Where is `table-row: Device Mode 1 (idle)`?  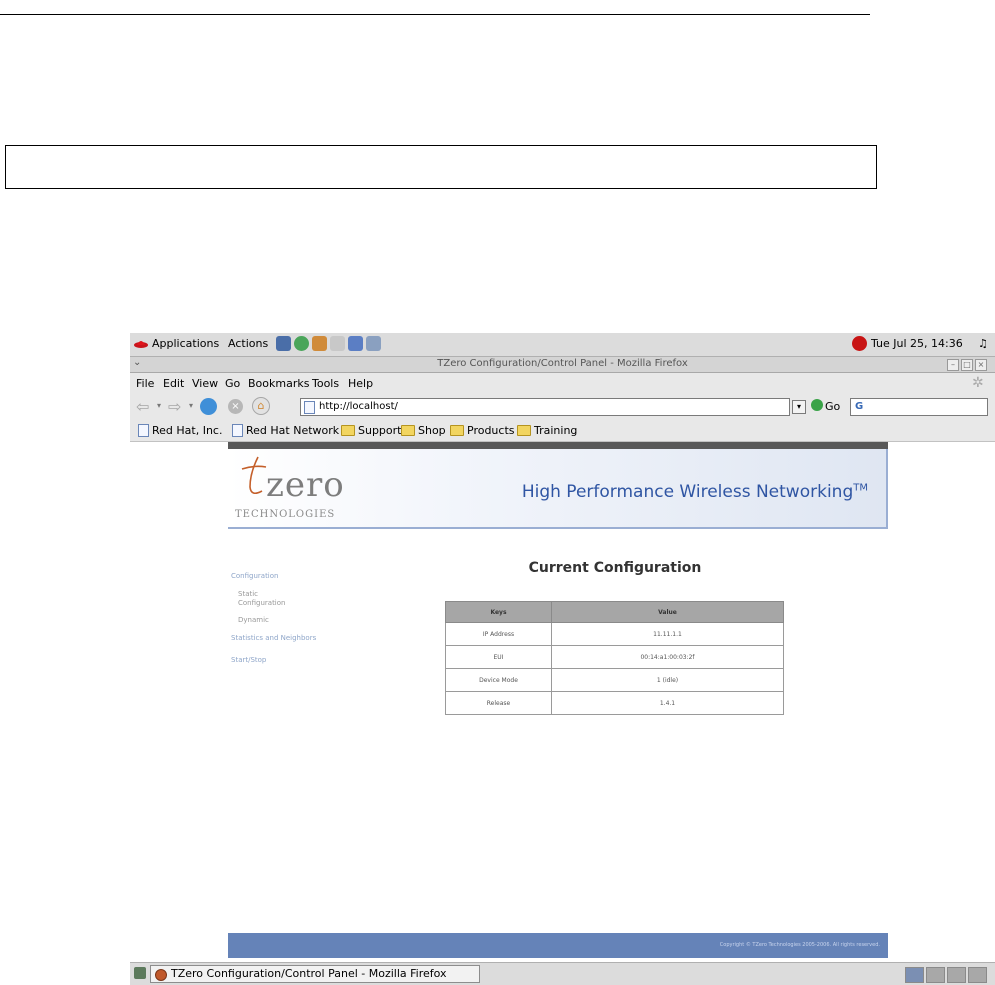 table-row: Device Mode 1 (idle) is located at coordinates (614, 680).